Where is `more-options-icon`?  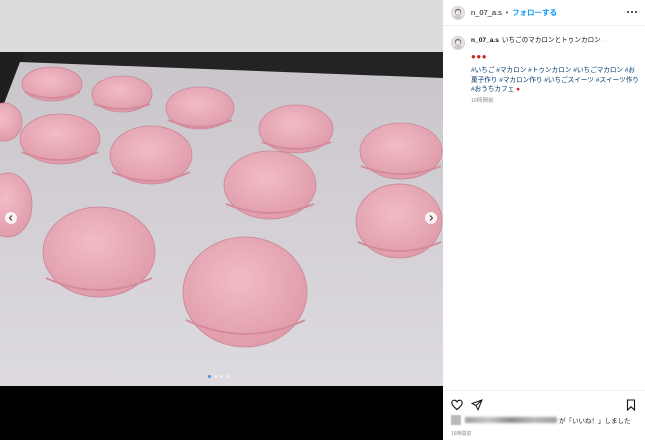
more-options-icon is located at coordinates (632, 12).